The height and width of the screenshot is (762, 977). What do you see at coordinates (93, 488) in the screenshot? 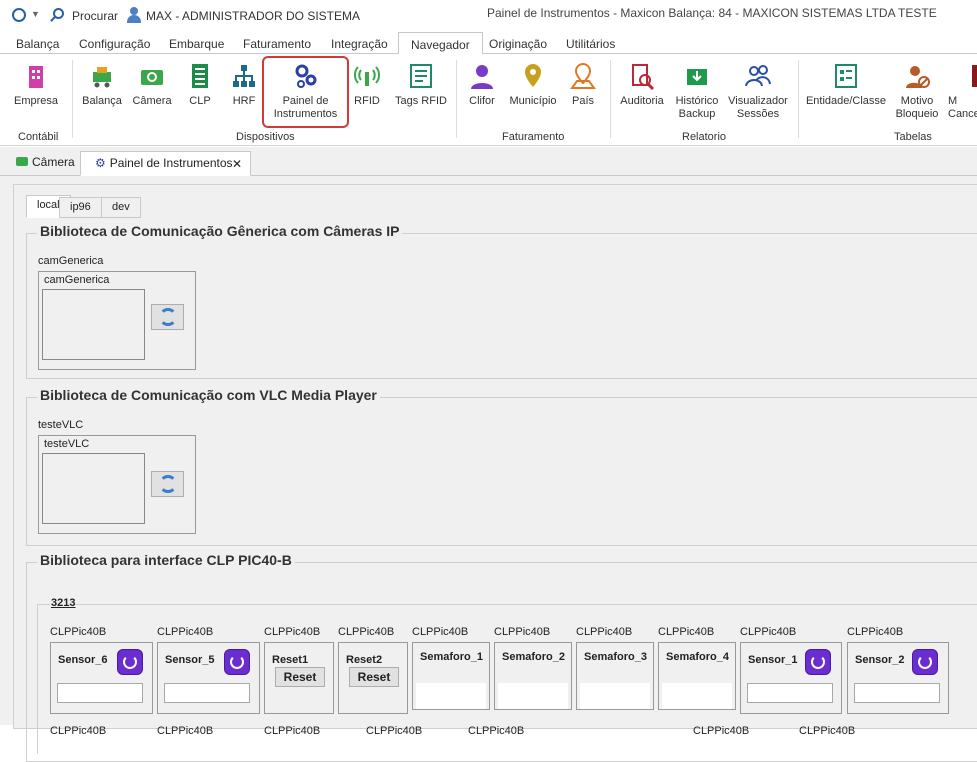
I see `vlc-view` at bounding box center [93, 488].